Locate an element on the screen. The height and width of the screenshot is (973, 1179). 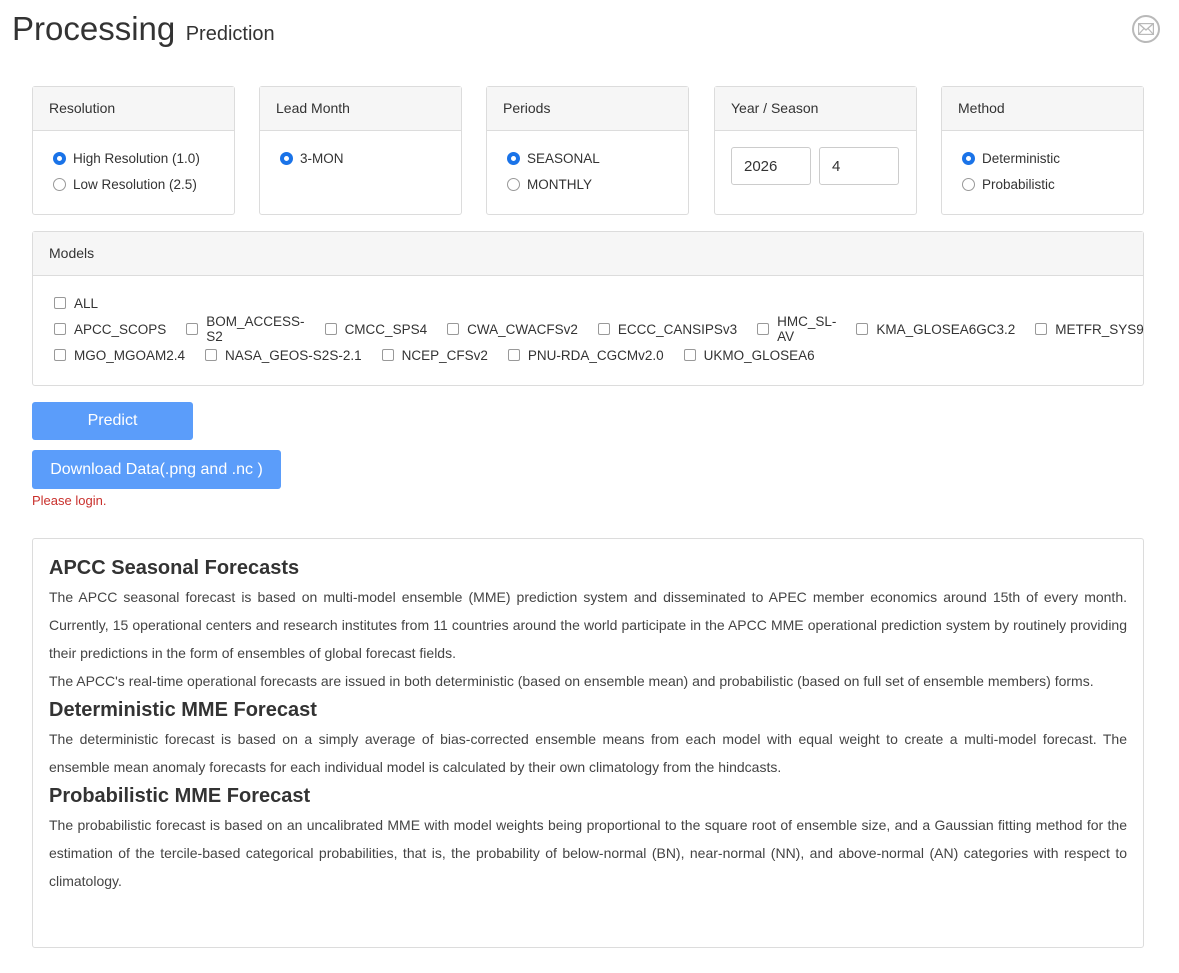
model-label: MGO_MGOAM2.4 is located at coordinates (130, 355).